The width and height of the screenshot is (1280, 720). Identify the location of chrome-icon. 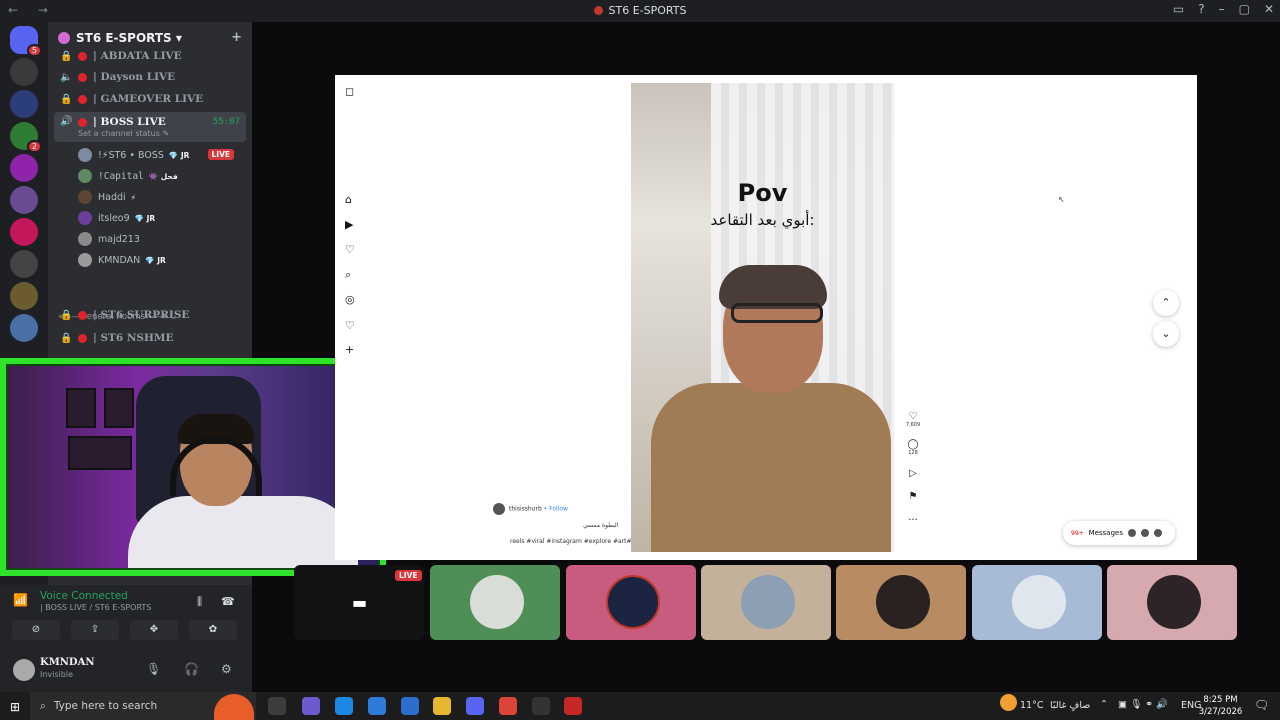
(508, 706).